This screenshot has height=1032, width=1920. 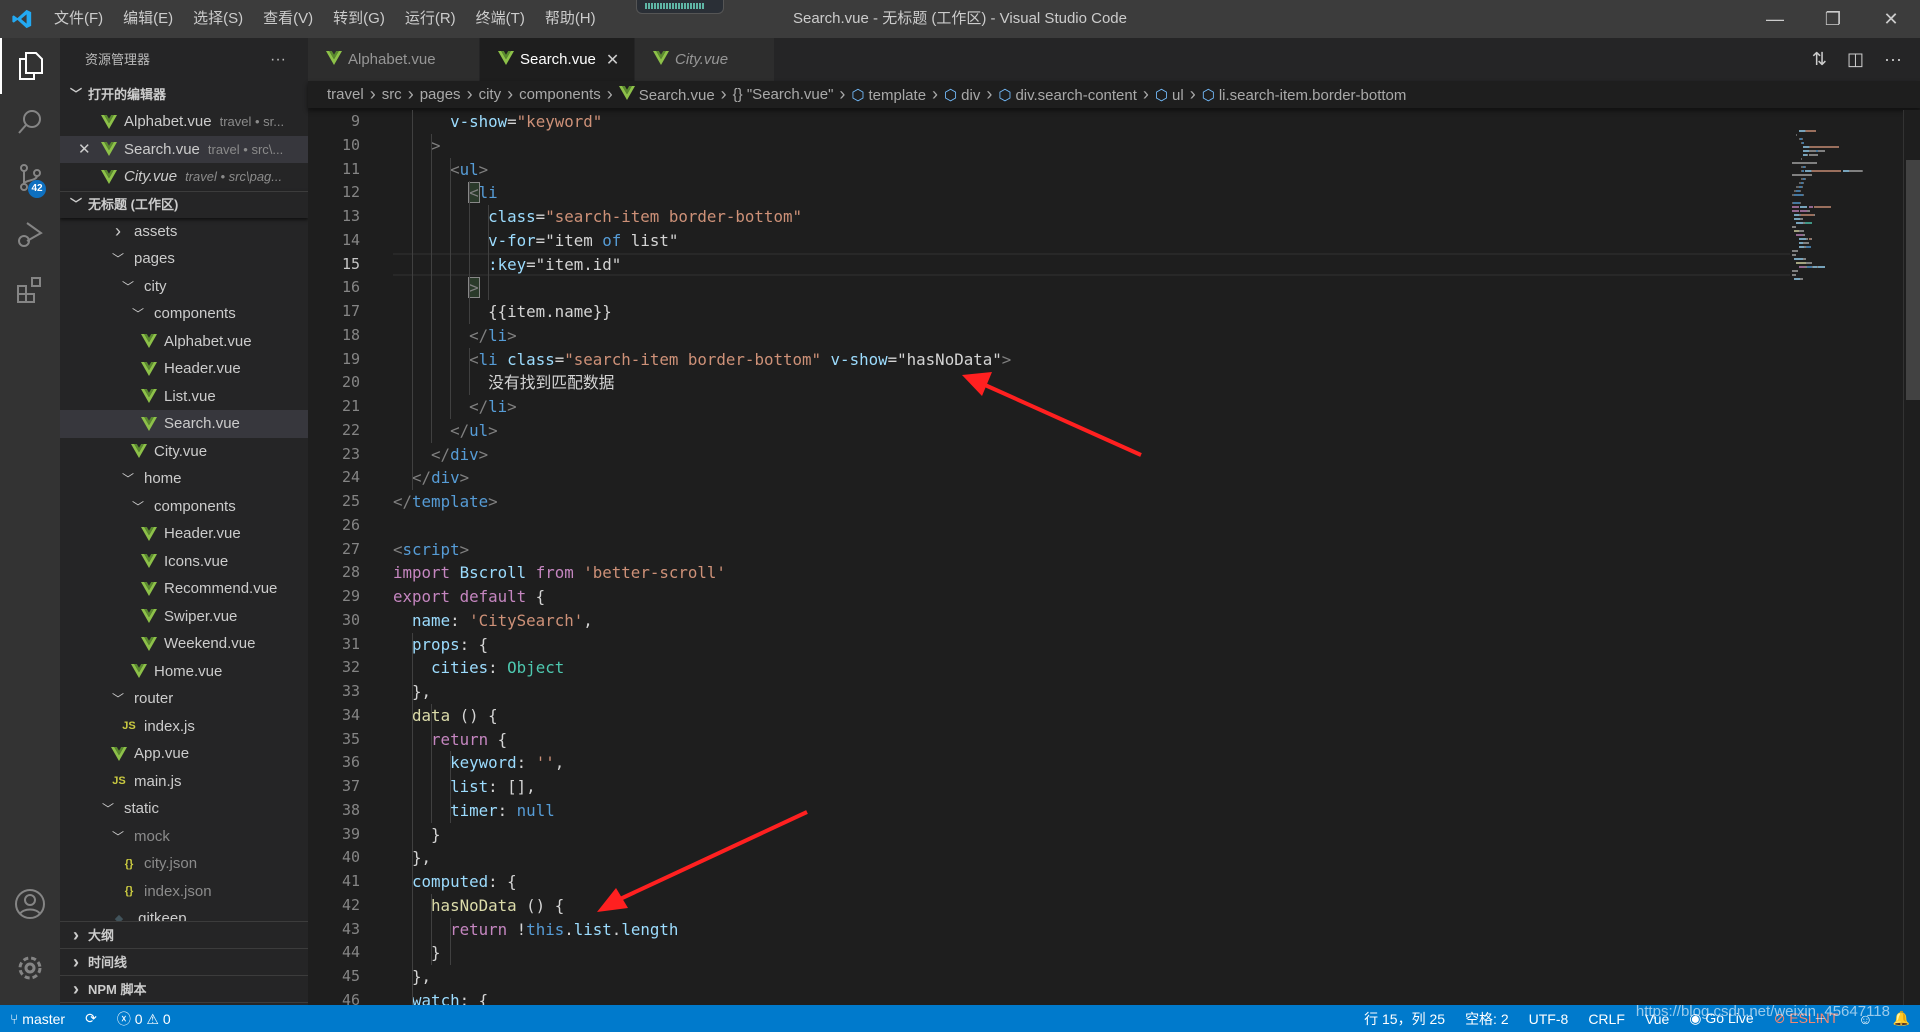 I want to click on open-changes-icon: ⇅, so click(x=1819, y=59).